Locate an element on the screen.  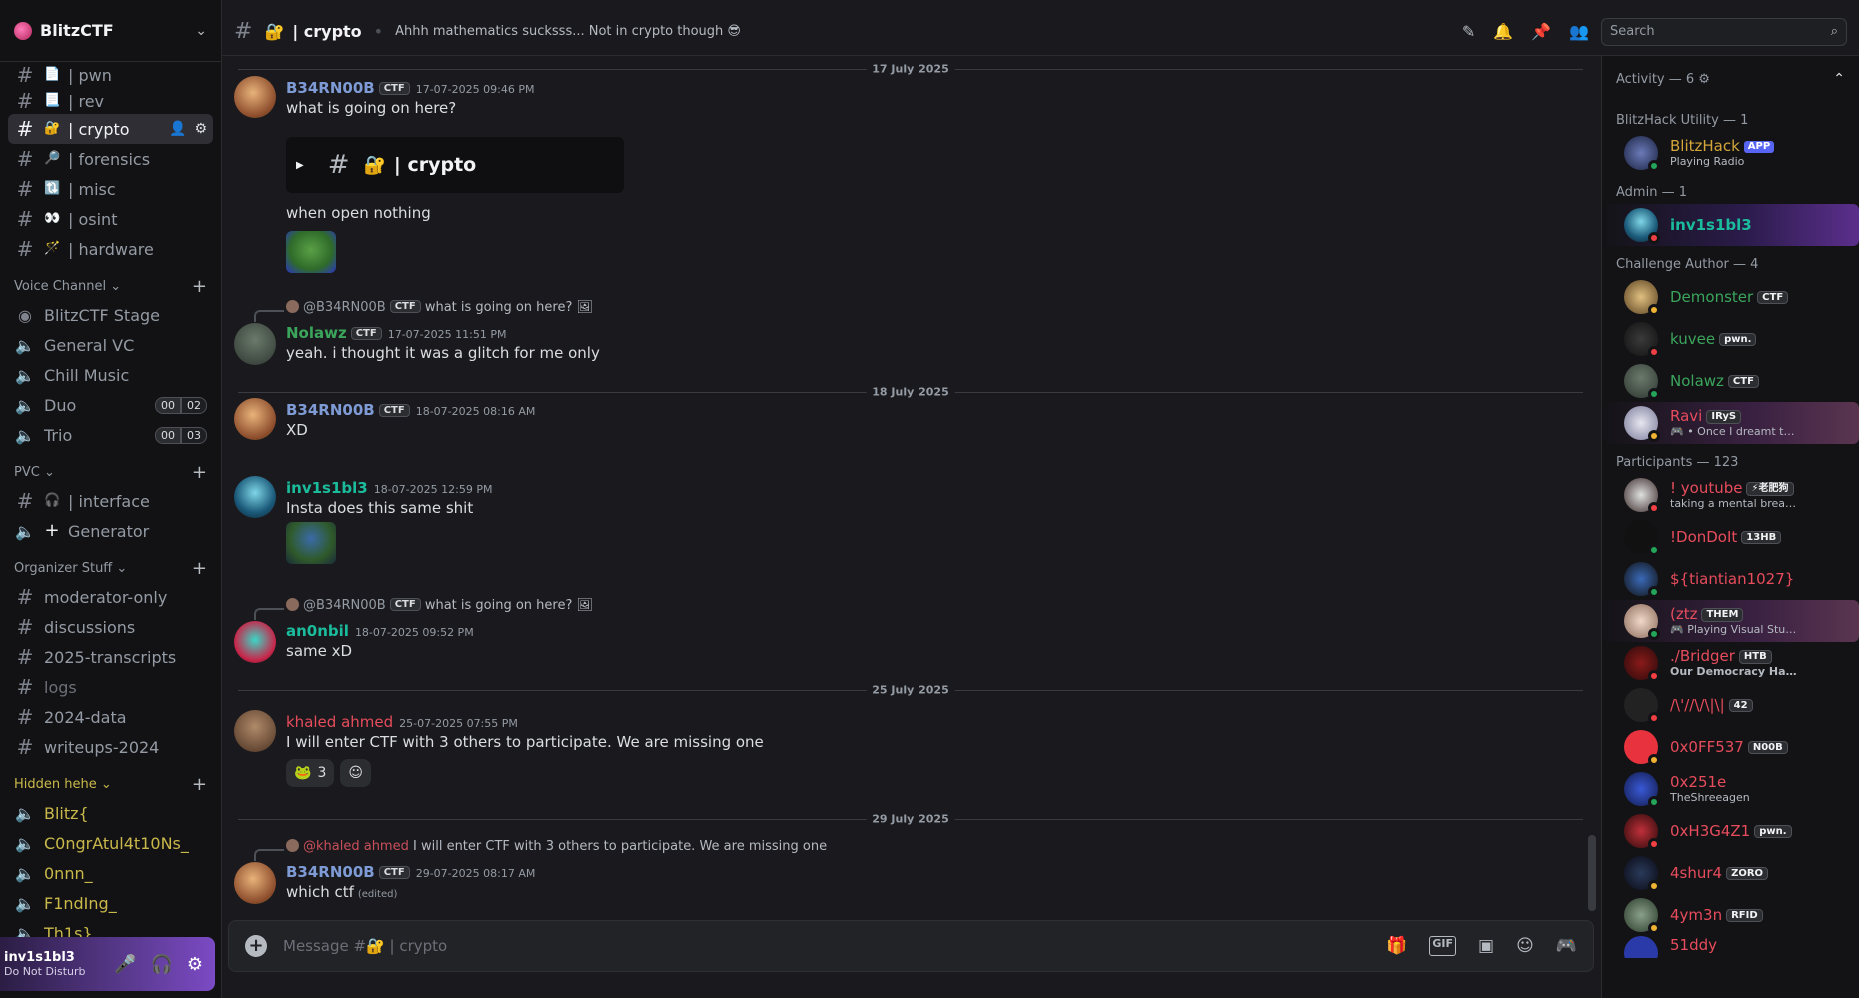
channel-2025-transcripts: #2025-transcripts is located at coordinates (110, 657).